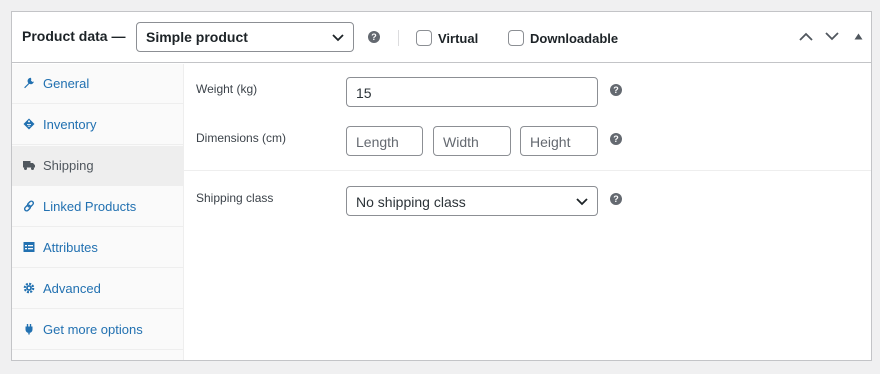  What do you see at coordinates (29, 329) in the screenshot?
I see `plugin-icon` at bounding box center [29, 329].